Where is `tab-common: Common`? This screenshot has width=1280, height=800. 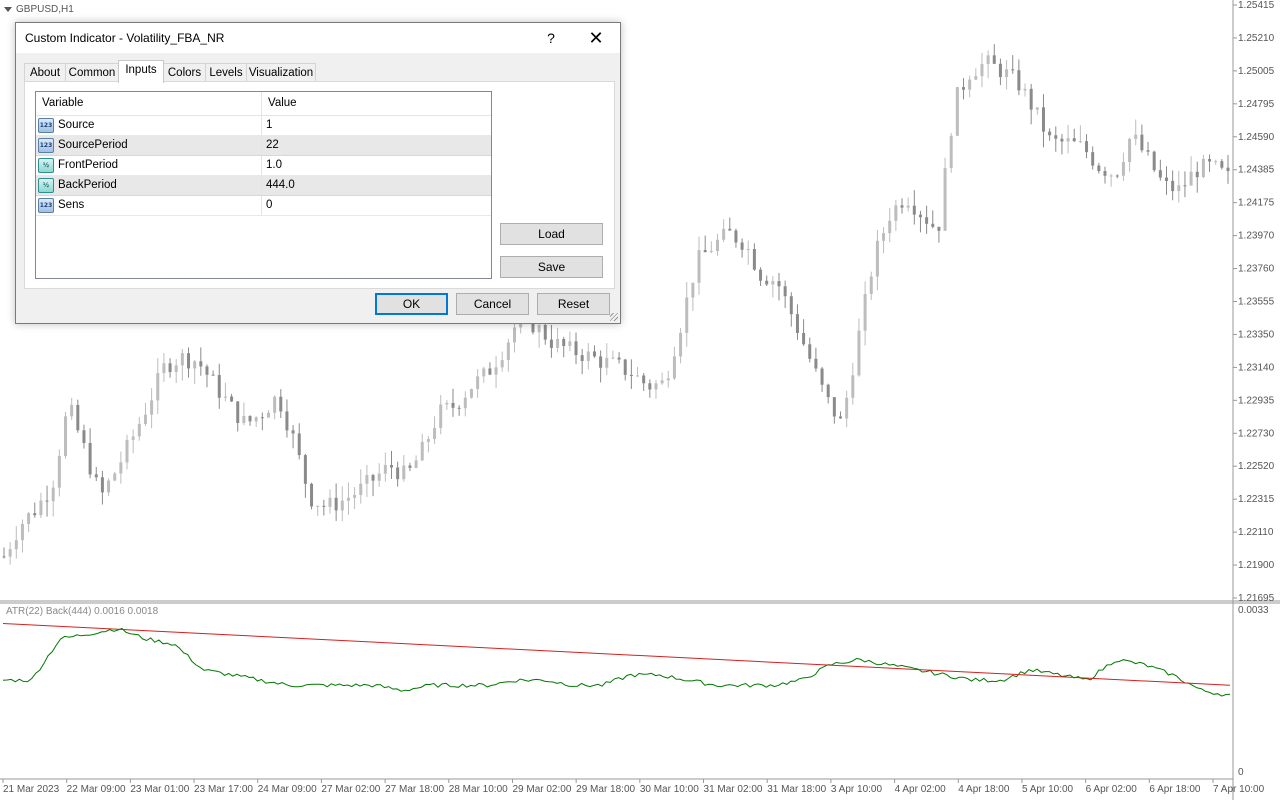 tab-common: Common is located at coordinates (92, 72).